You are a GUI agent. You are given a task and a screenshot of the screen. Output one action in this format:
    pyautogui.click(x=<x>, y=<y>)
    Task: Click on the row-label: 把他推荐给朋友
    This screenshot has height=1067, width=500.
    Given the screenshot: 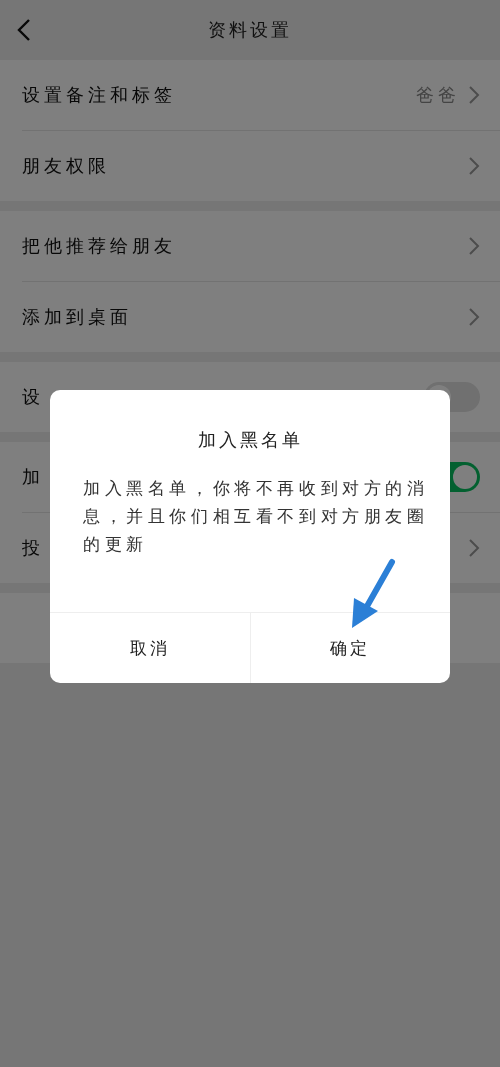 What is the action you would take?
    pyautogui.click(x=99, y=246)
    